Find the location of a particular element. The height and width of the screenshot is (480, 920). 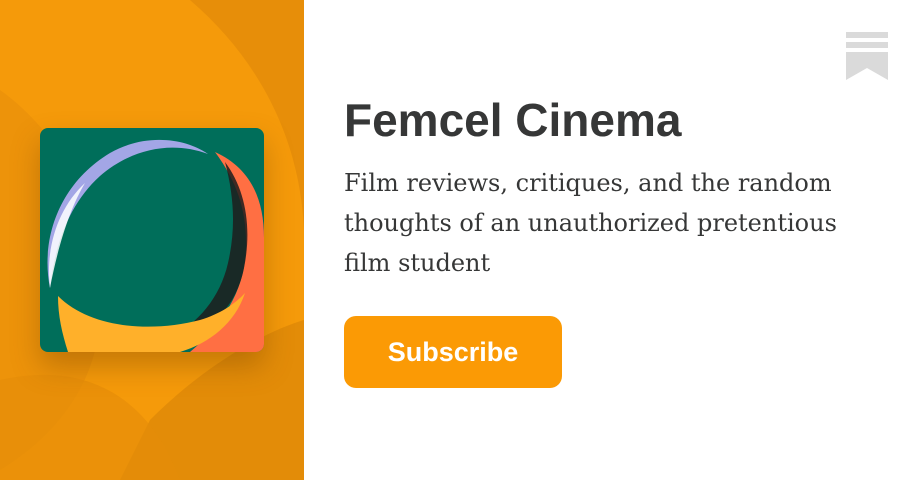

substack-bookmark-icon is located at coordinates (867, 56).